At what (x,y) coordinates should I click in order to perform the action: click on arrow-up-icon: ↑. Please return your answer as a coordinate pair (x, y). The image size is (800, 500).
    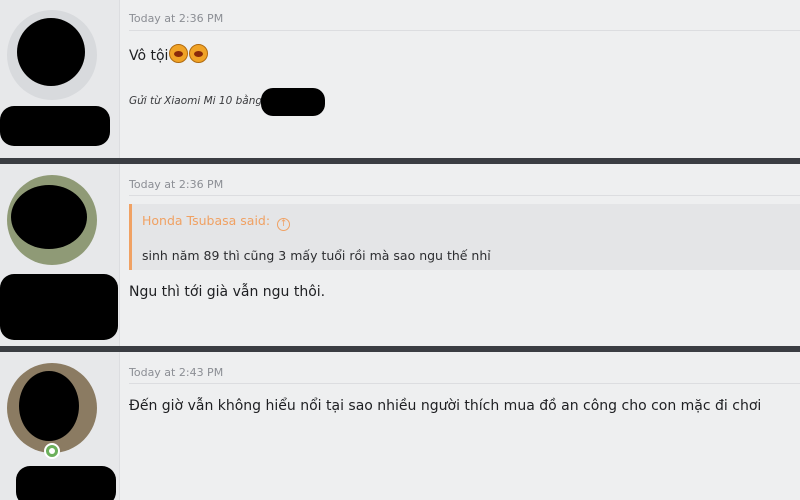
    Looking at the image, I should click on (284, 224).